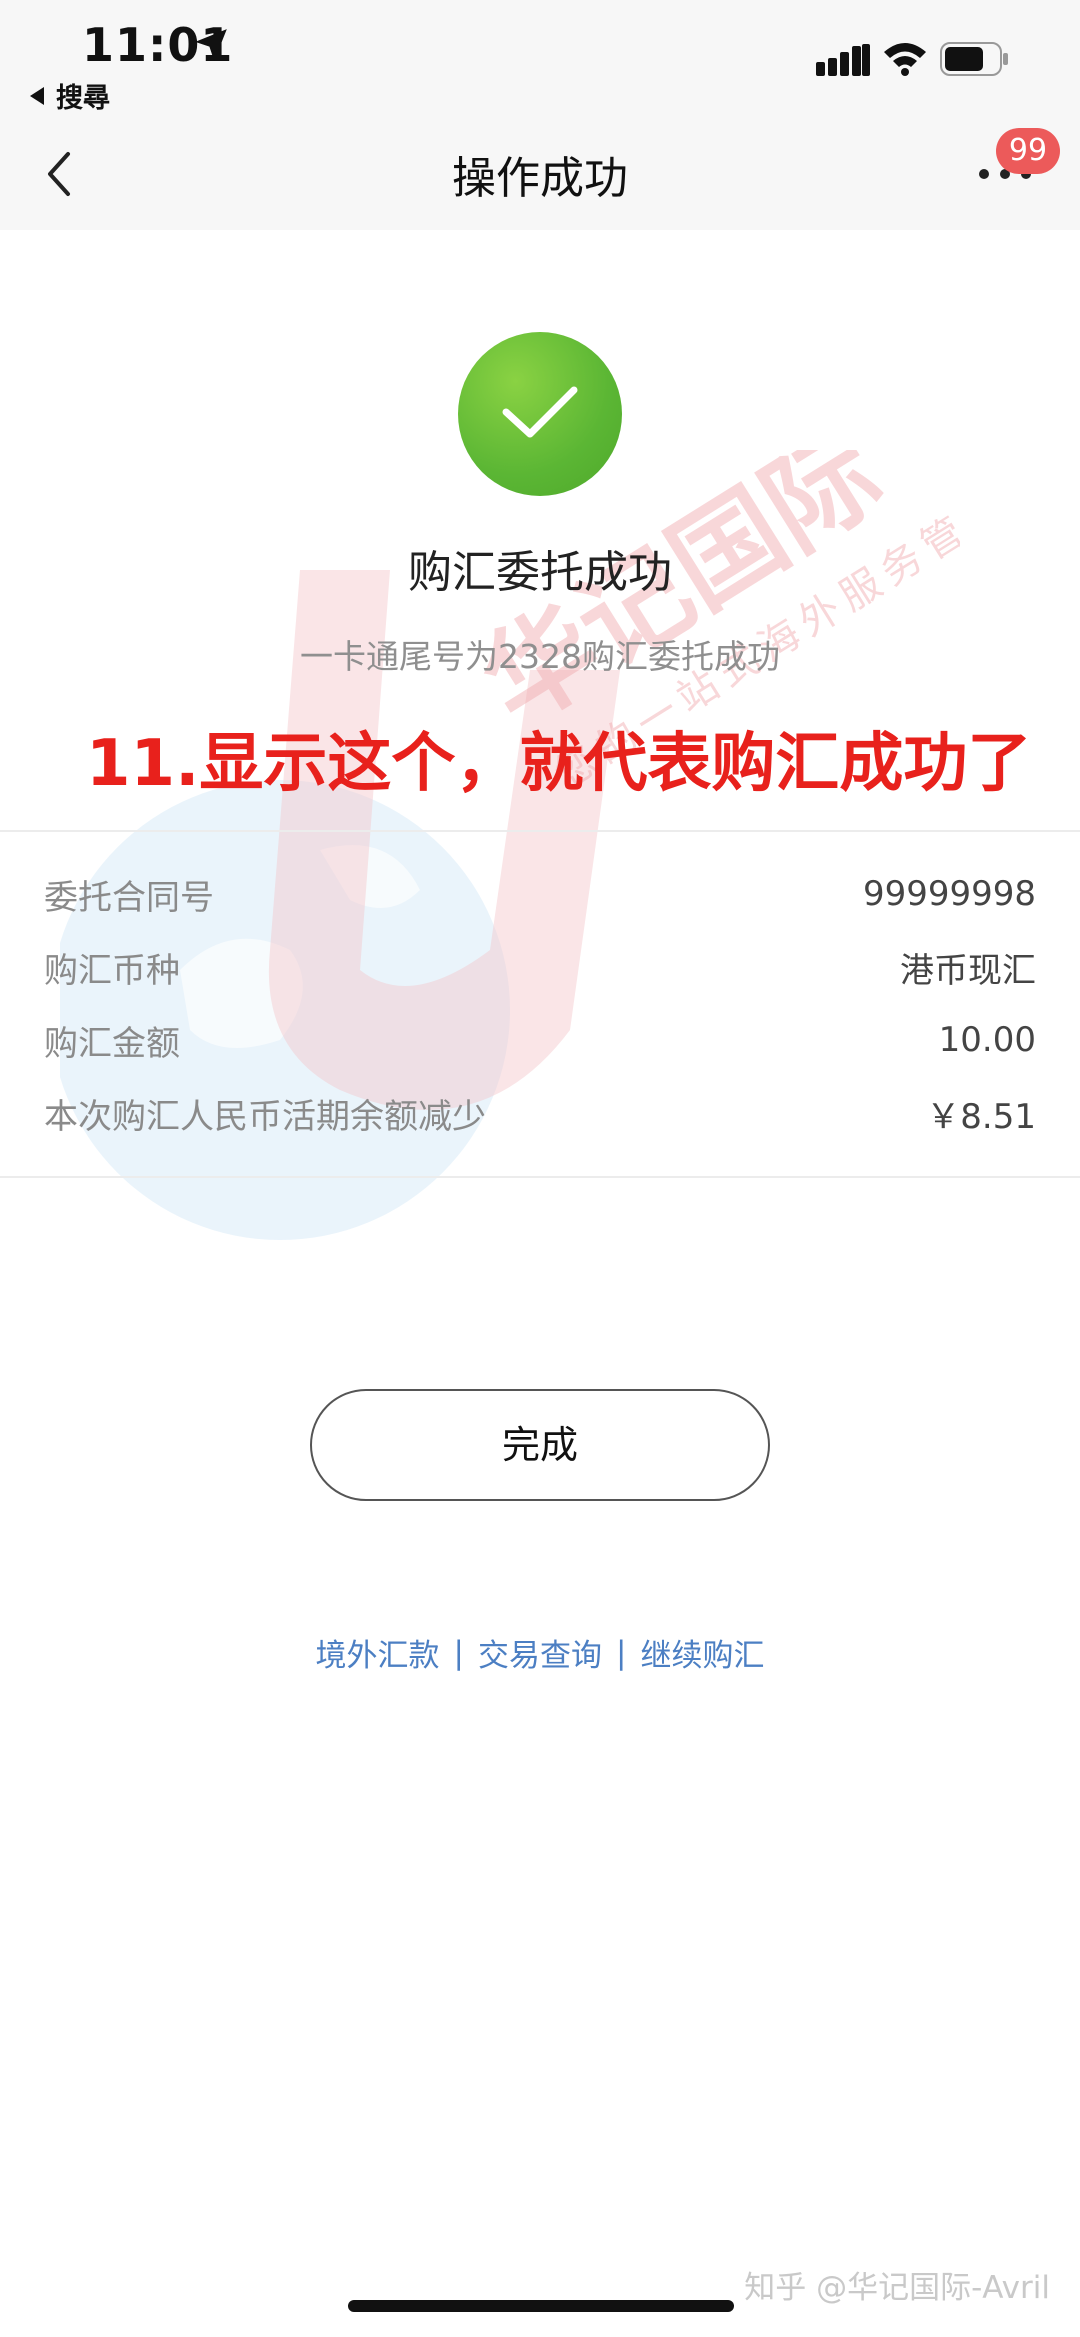 Image resolution: width=1080 pixels, height=2337 pixels. I want to click on link-transaction-query: 交易查询, so click(540, 1652).